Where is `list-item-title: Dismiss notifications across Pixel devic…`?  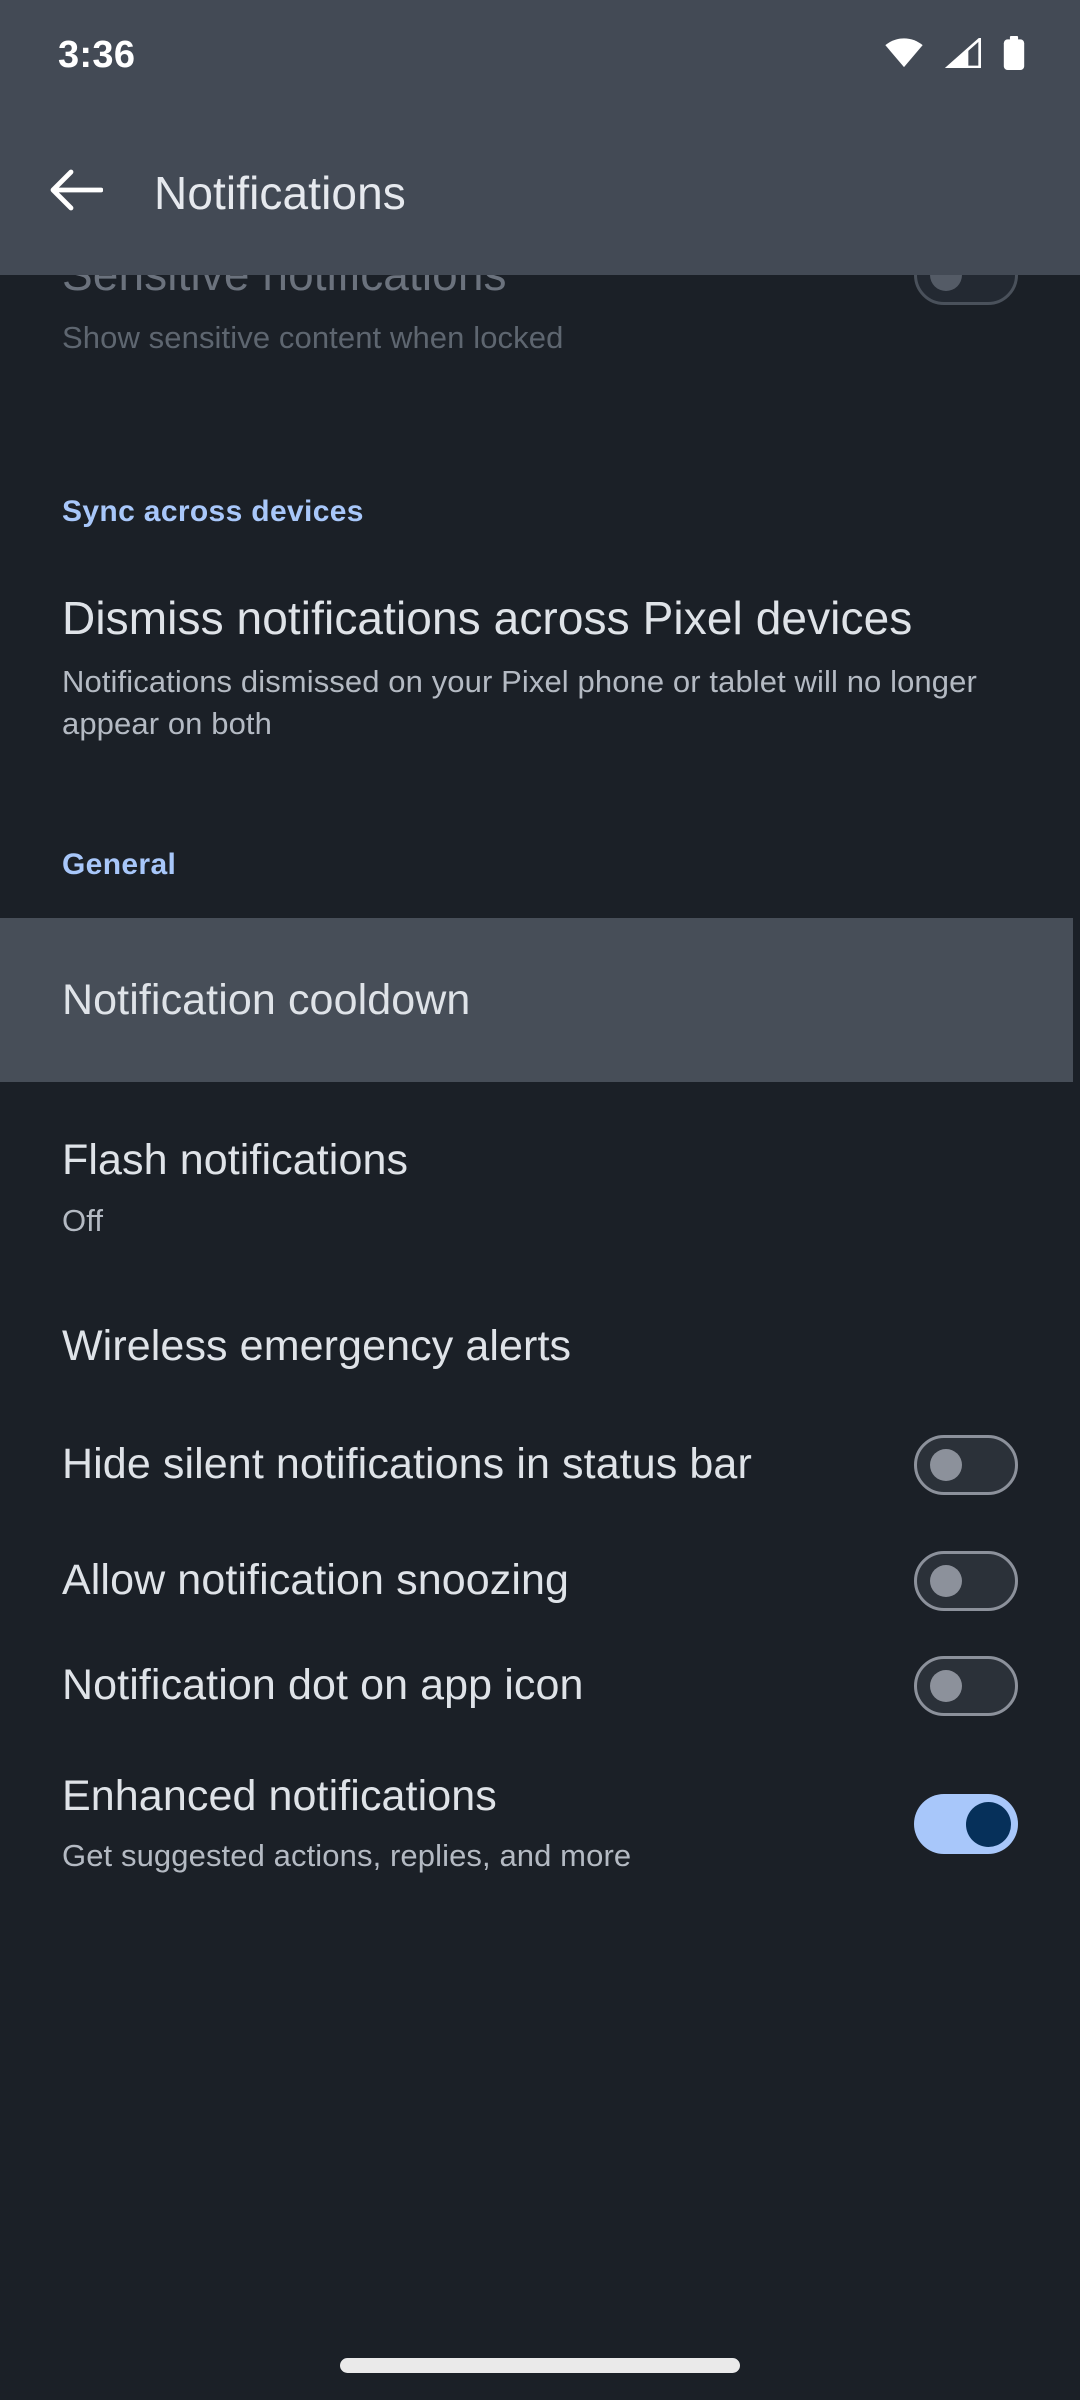 list-item-title: Dismiss notifications across Pixel devic… is located at coordinates (487, 618).